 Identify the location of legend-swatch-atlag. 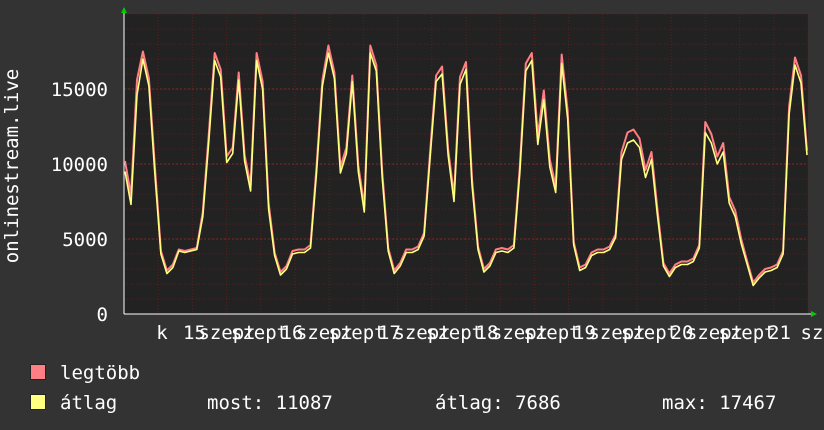
(38, 402).